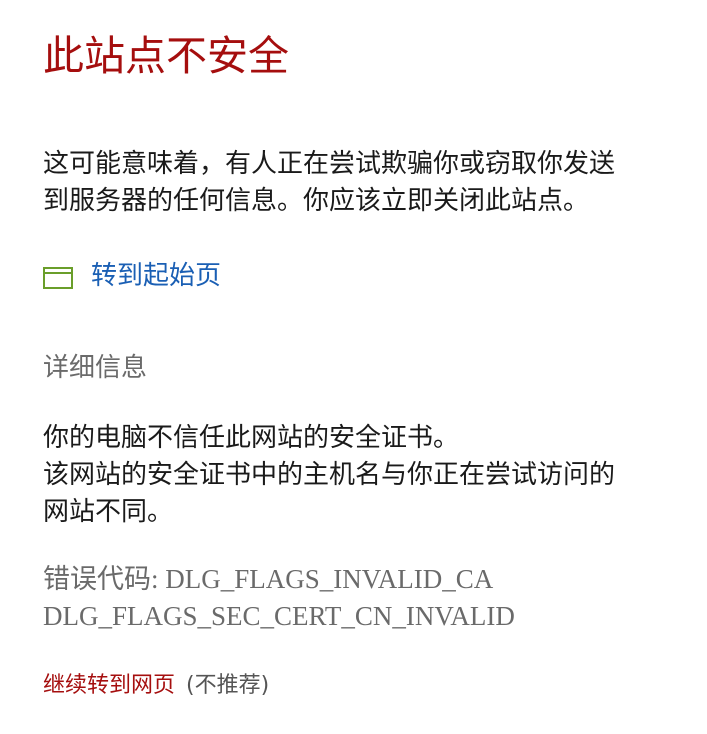 The image size is (707, 734). What do you see at coordinates (109, 685) in the screenshot?
I see `continue-to-webpage-link: 继续转到网页` at bounding box center [109, 685].